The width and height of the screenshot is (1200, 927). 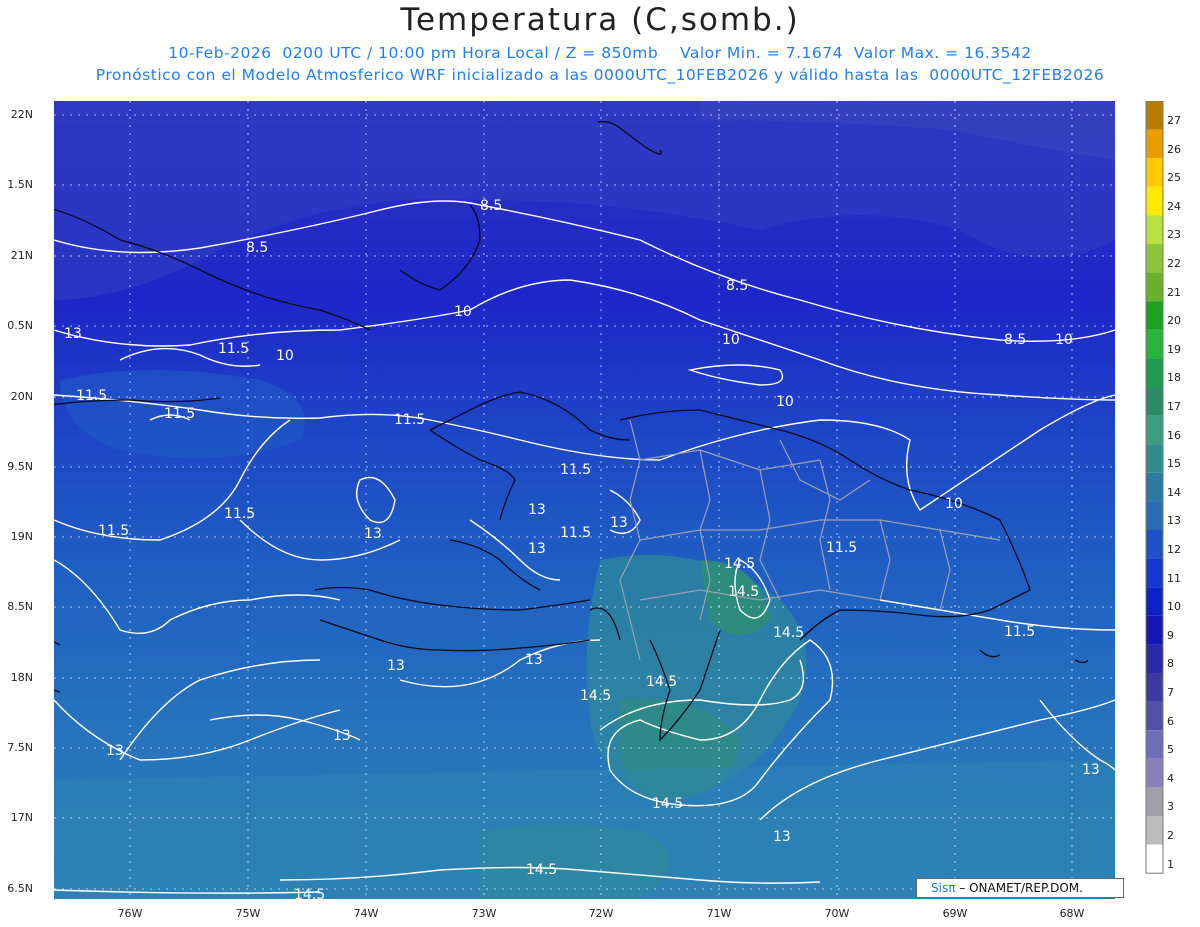 What do you see at coordinates (1170, 835) in the screenshot?
I see `colorbar-label: 2` at bounding box center [1170, 835].